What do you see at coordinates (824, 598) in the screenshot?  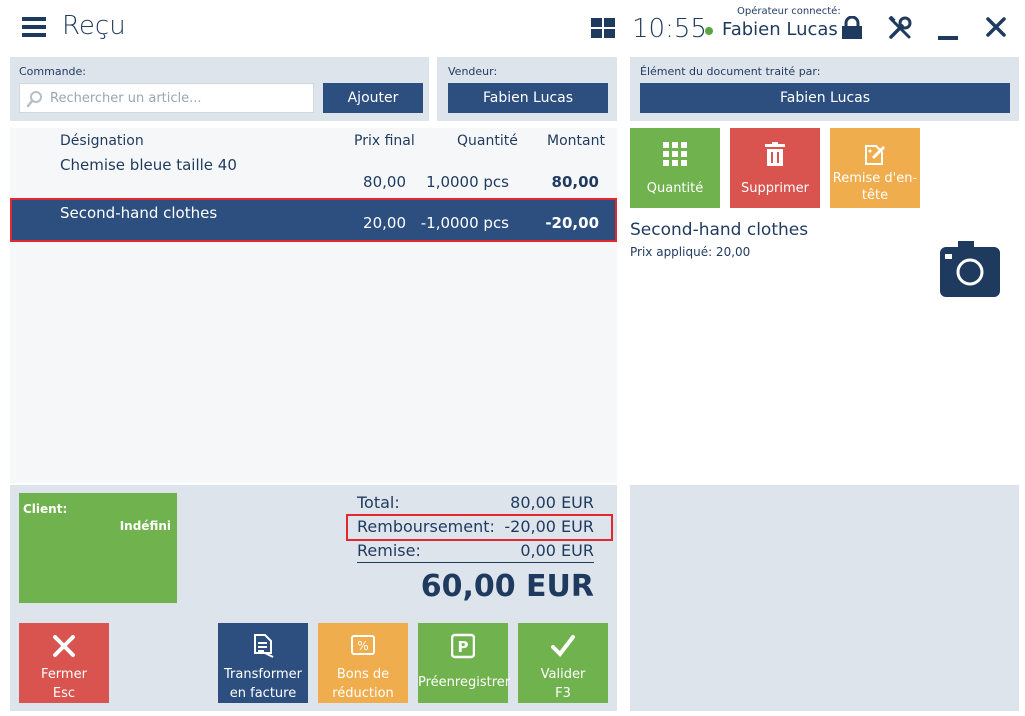 I see `right-bottom-panel` at bounding box center [824, 598].